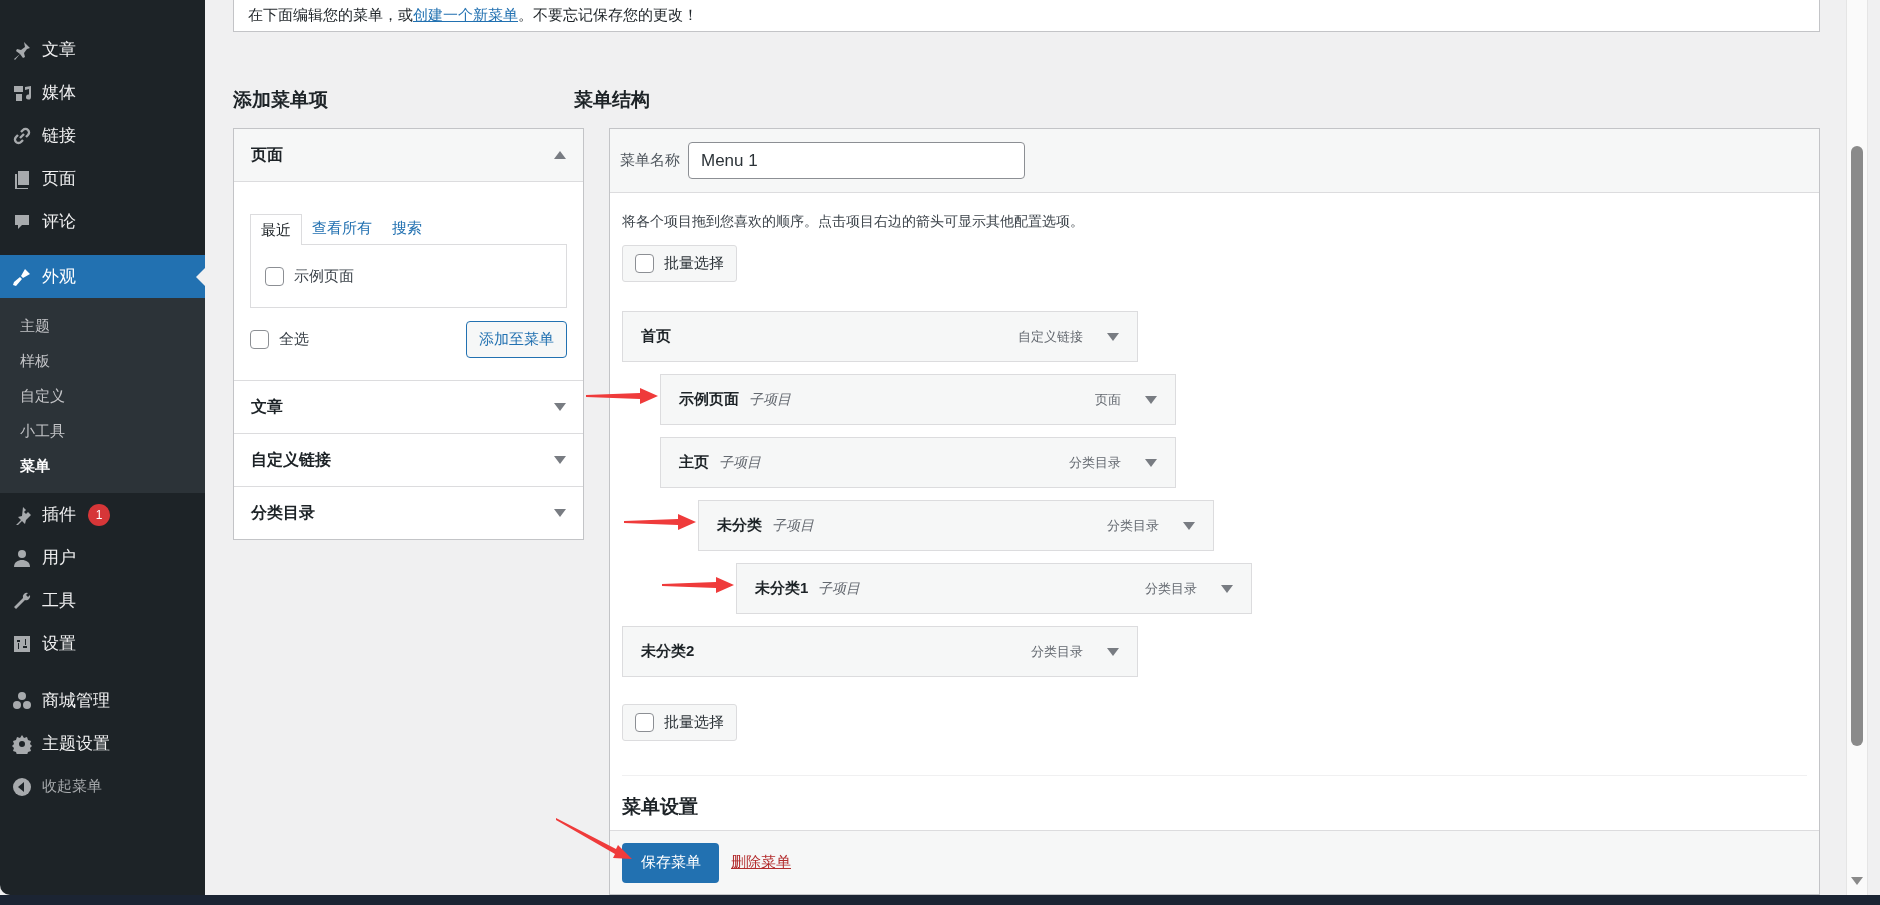 Image resolution: width=1880 pixels, height=905 pixels. Describe the element at coordinates (22, 600) in the screenshot. I see `wrench-icon` at that location.